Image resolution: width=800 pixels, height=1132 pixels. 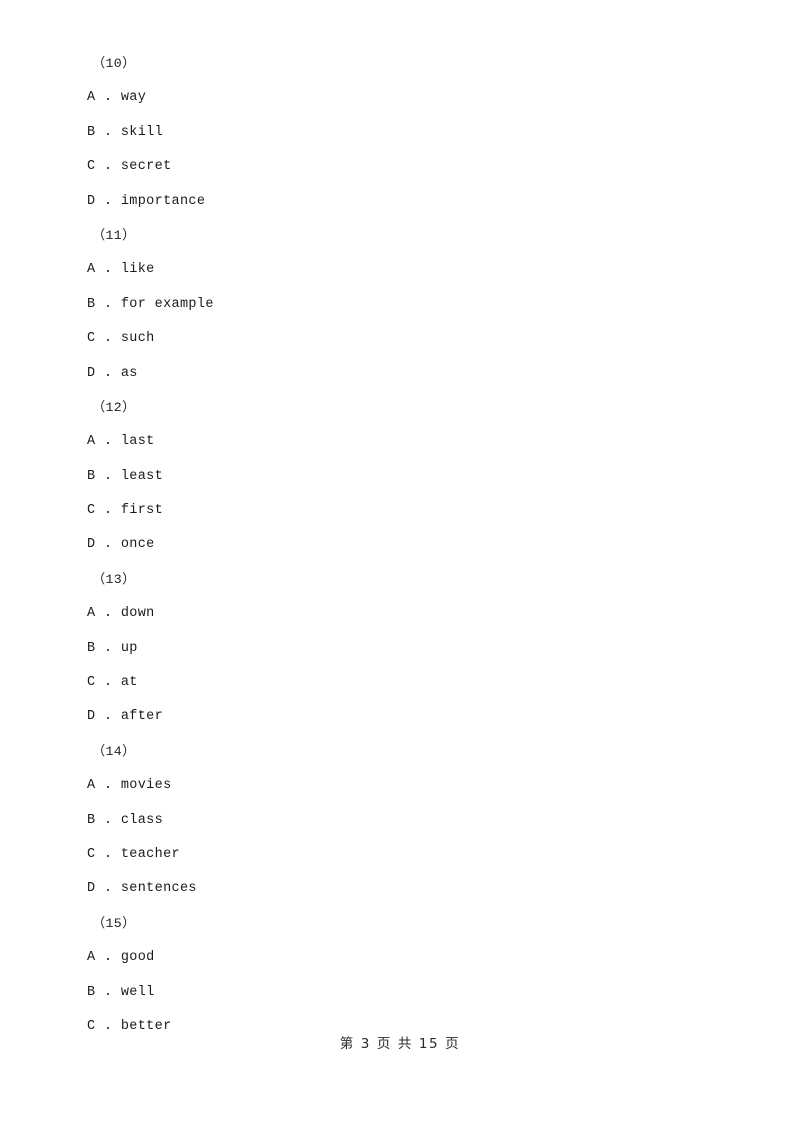 I want to click on option-b: B . well, so click(x=400, y=993).